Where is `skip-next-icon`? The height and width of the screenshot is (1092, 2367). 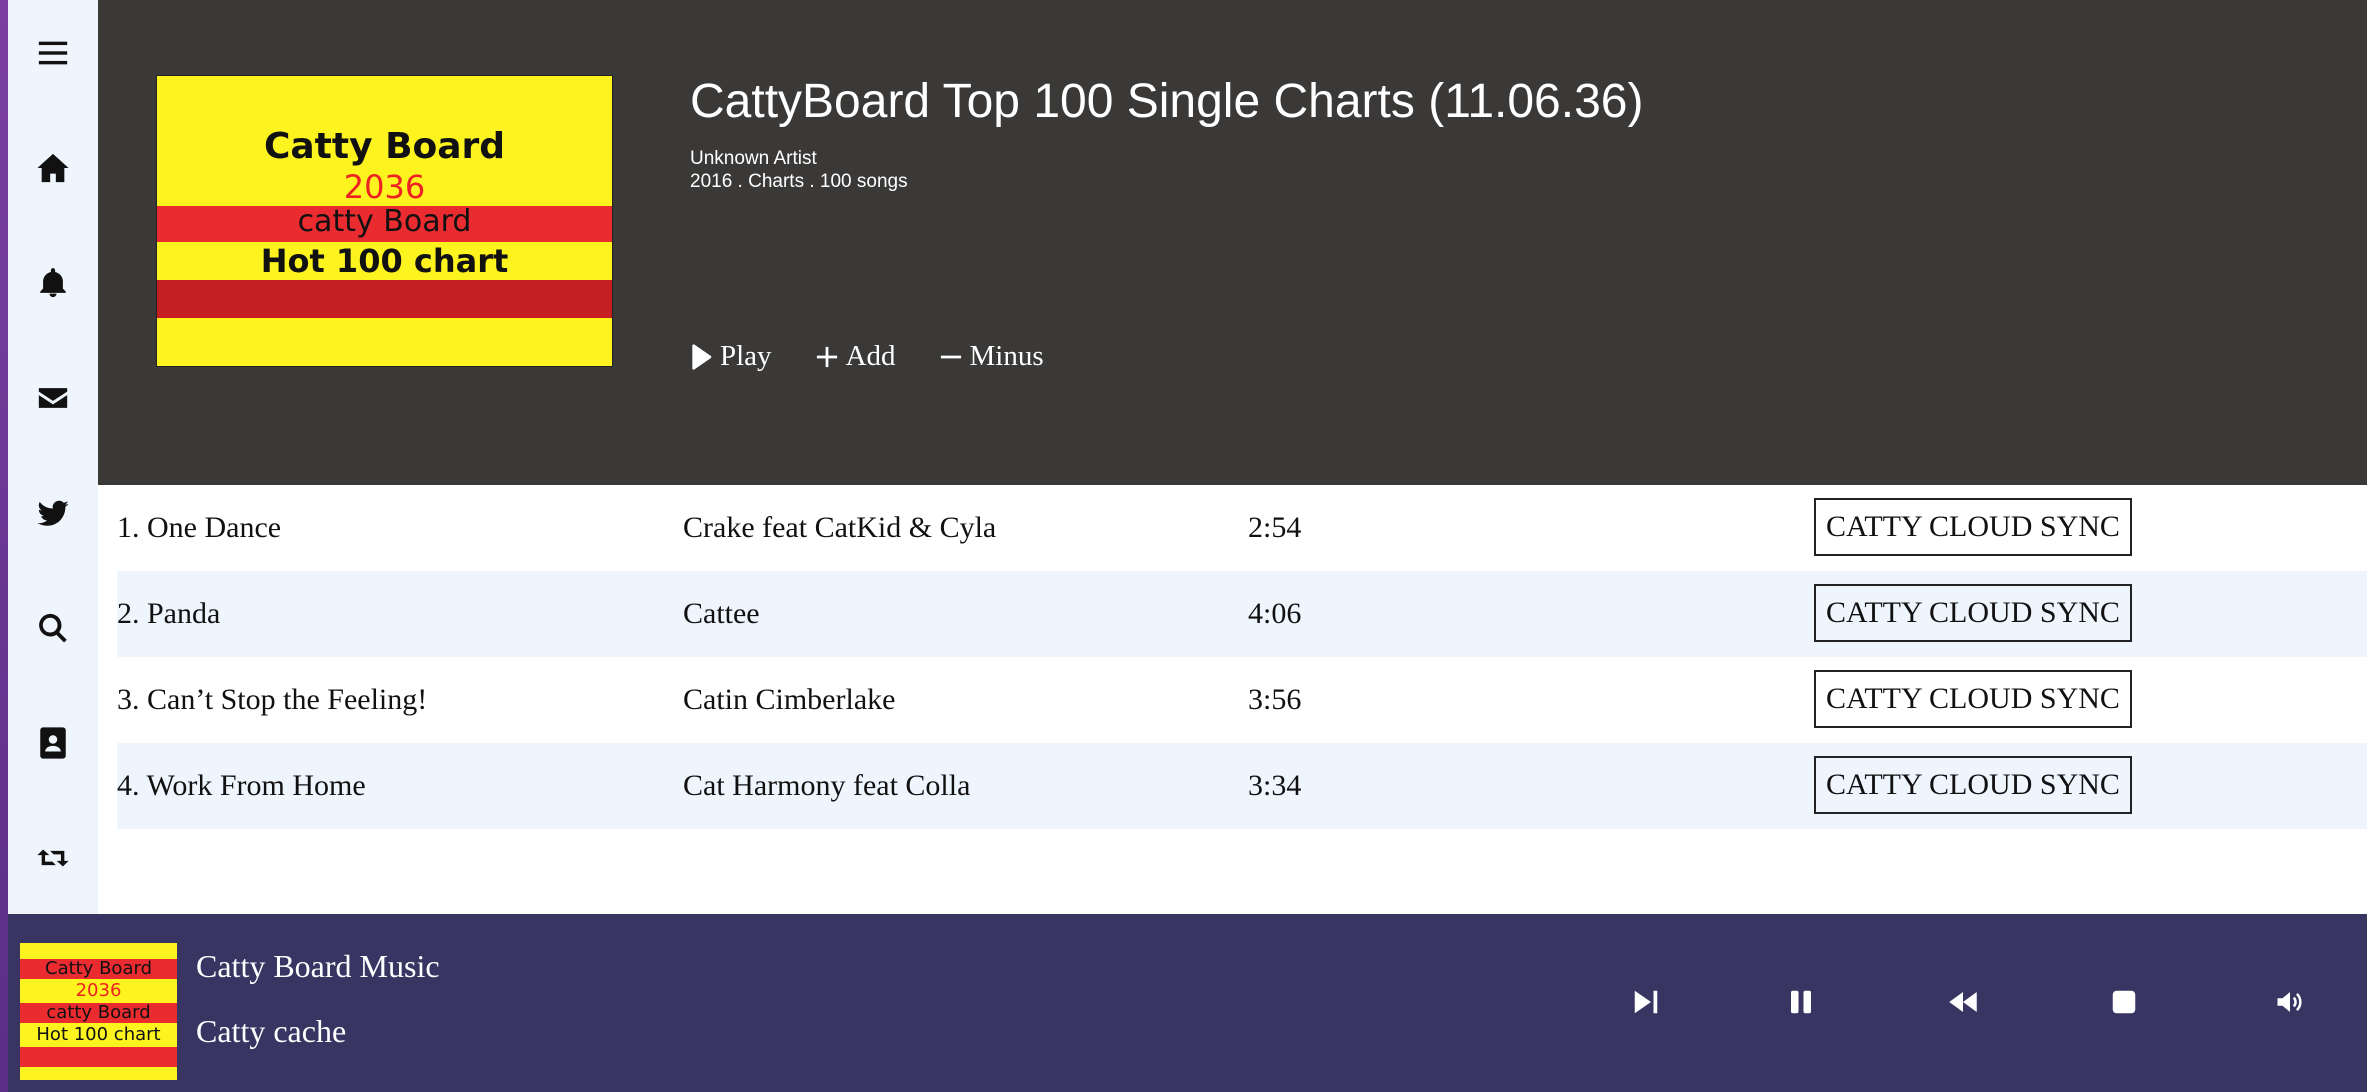
skip-next-icon is located at coordinates (1646, 1002).